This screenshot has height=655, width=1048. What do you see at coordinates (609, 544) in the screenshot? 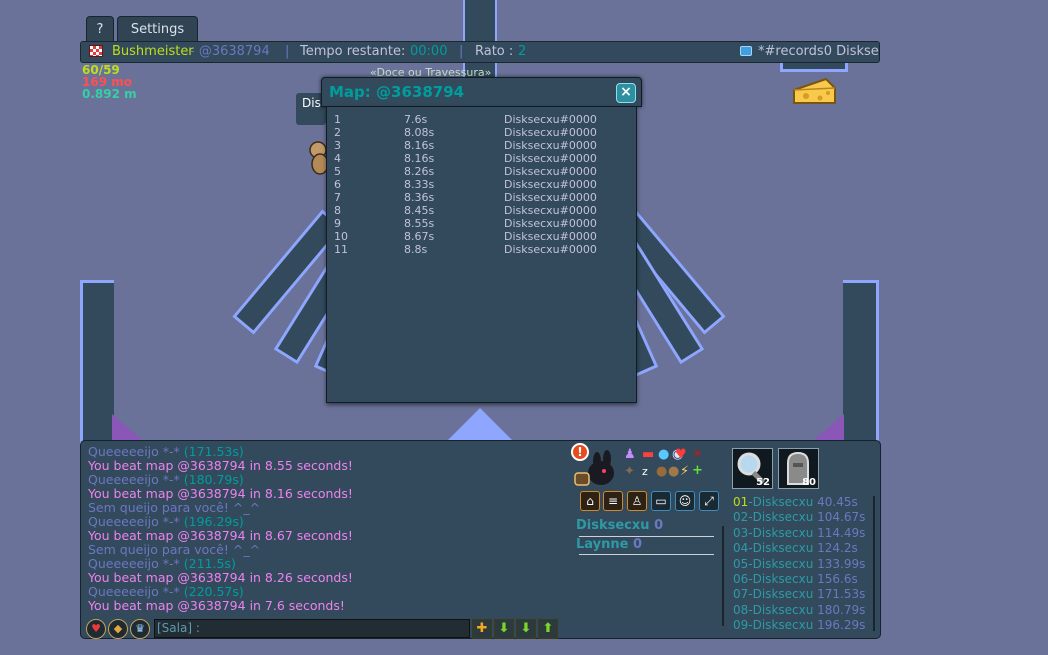
I see `player-entry: Laynne 0` at bounding box center [609, 544].